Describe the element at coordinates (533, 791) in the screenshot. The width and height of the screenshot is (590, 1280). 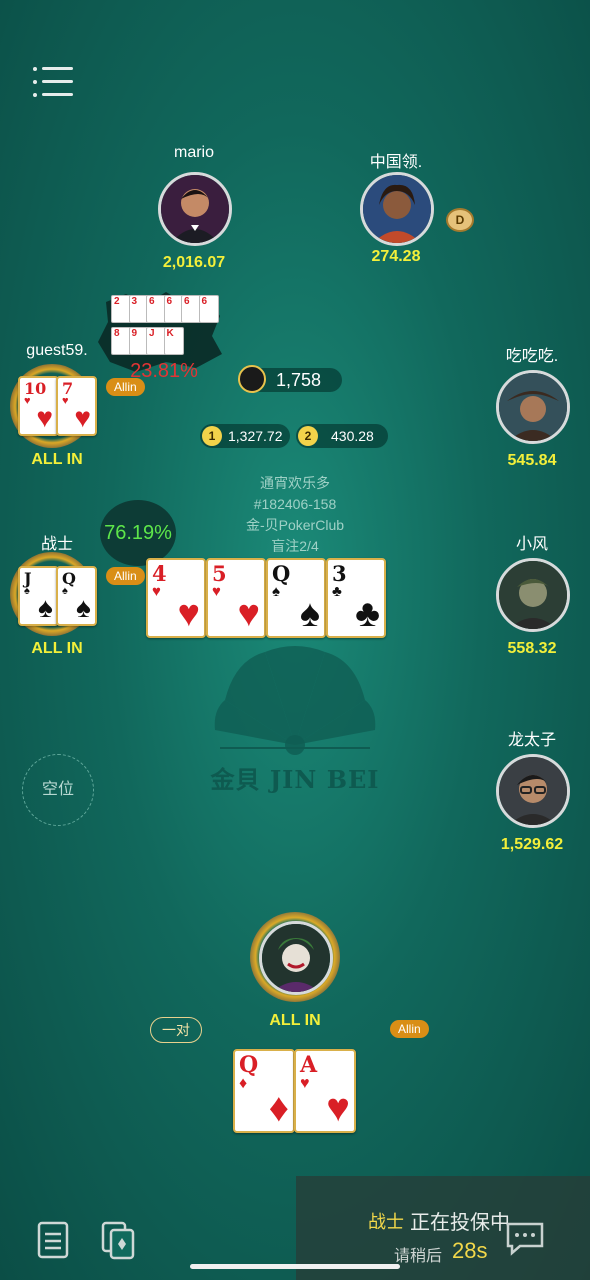
I see `avatar-longtaizi` at that location.